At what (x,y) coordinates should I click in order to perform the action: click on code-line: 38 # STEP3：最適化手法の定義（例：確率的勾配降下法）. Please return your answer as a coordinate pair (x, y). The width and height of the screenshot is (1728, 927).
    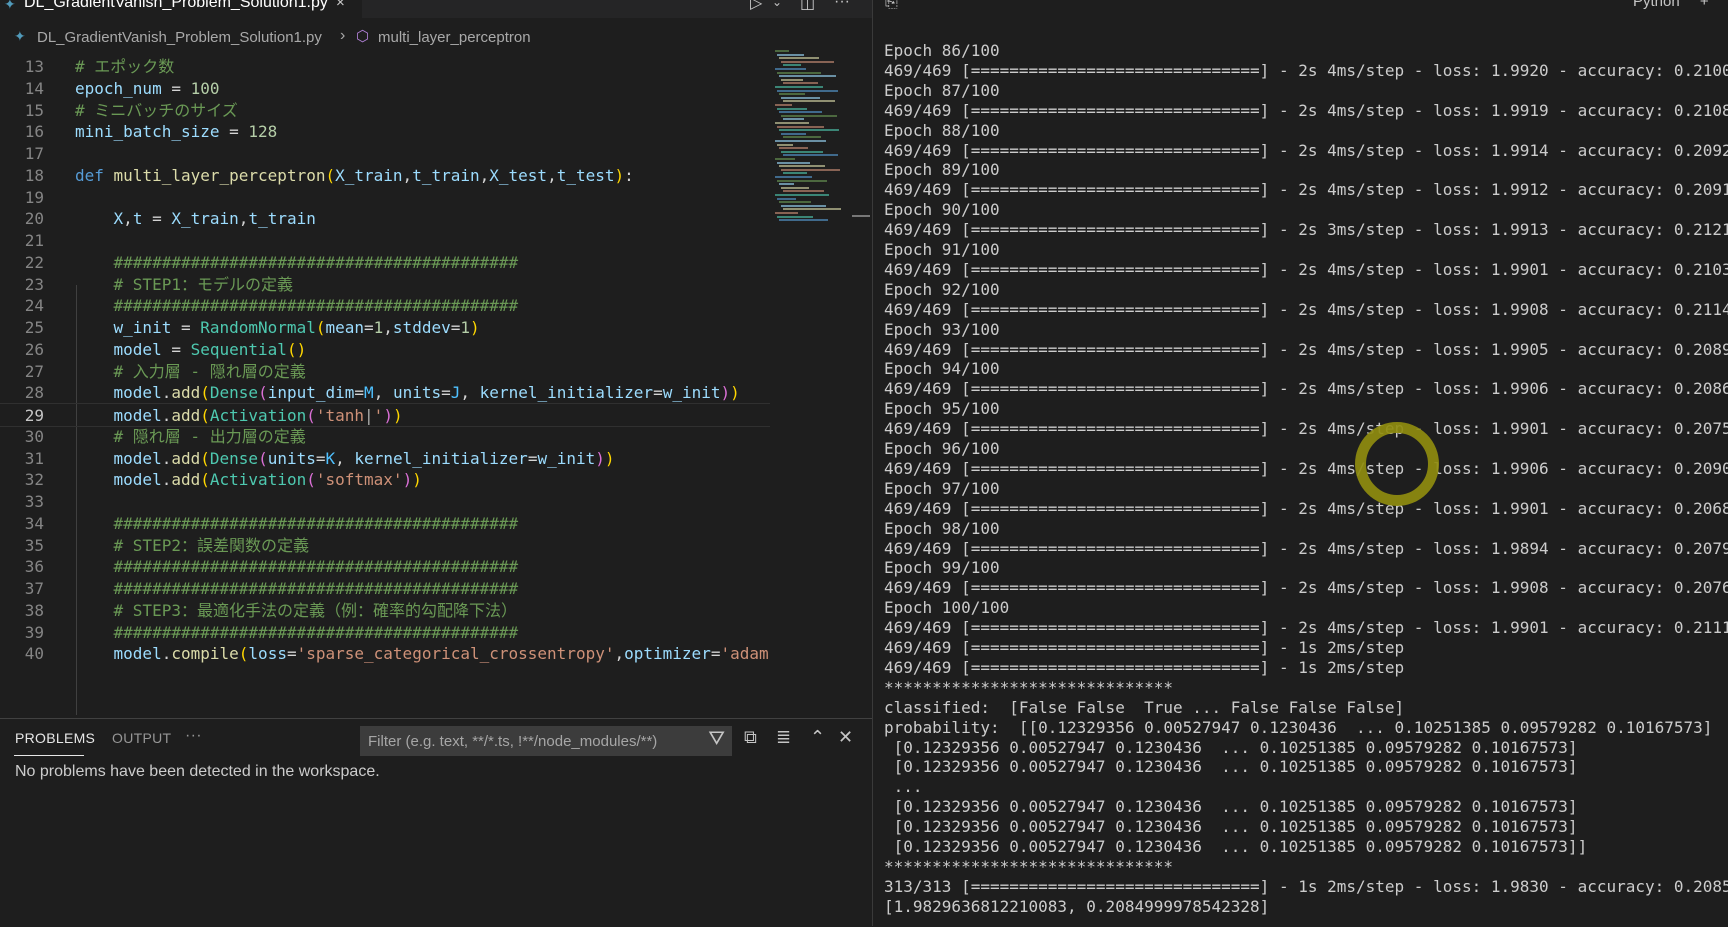
    Looking at the image, I should click on (385, 611).